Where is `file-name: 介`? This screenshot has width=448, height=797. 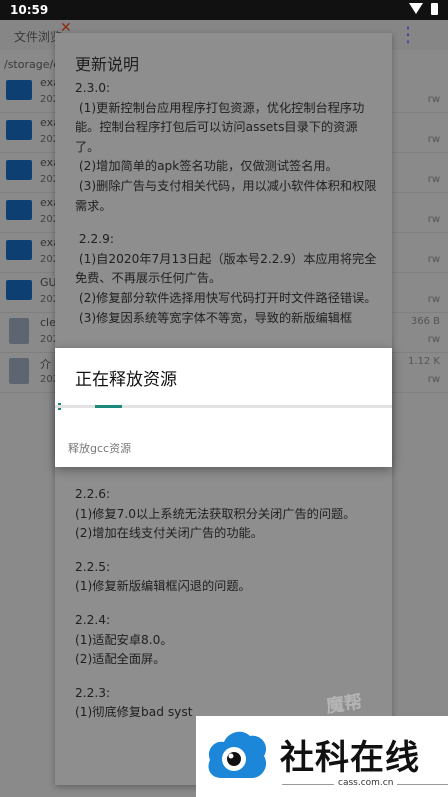
file-name: 介 is located at coordinates (45, 364).